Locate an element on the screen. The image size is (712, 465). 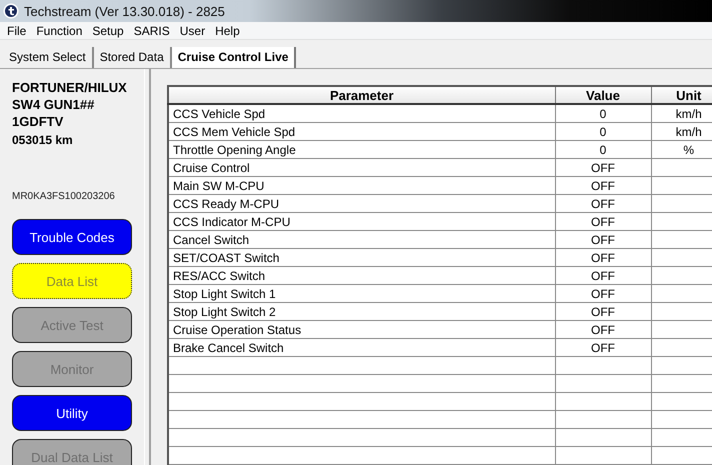
table-cell: CCS Ready M-CPU is located at coordinates (226, 203).